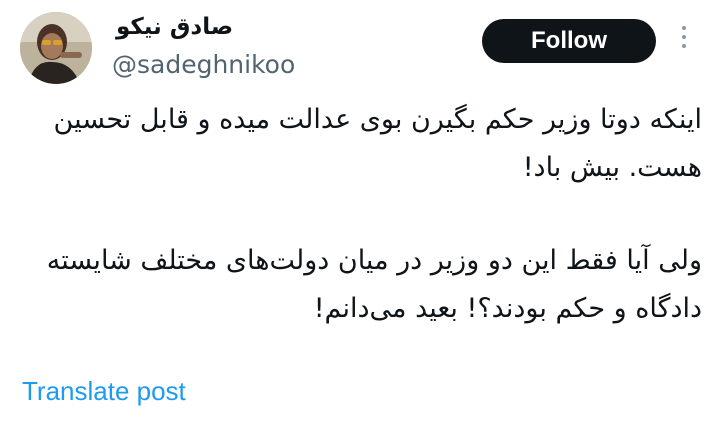  I want to click on more-vertical-icon, so click(684, 42).